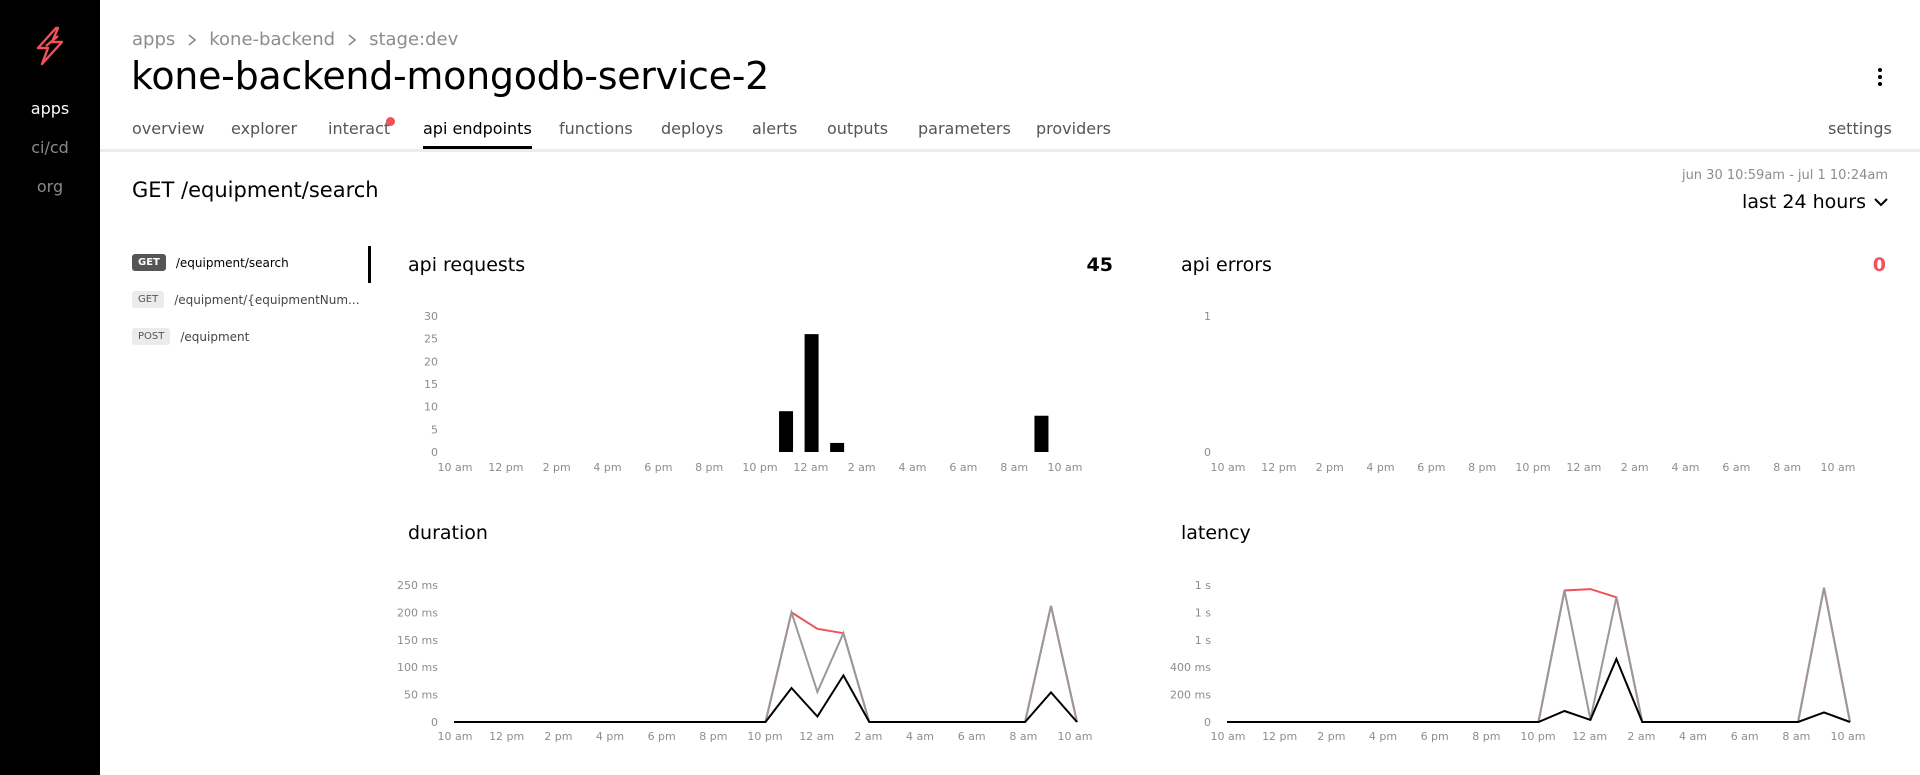 The image size is (1920, 775). Describe the element at coordinates (774, 134) in the screenshot. I see `tab-alerts: alerts` at that location.